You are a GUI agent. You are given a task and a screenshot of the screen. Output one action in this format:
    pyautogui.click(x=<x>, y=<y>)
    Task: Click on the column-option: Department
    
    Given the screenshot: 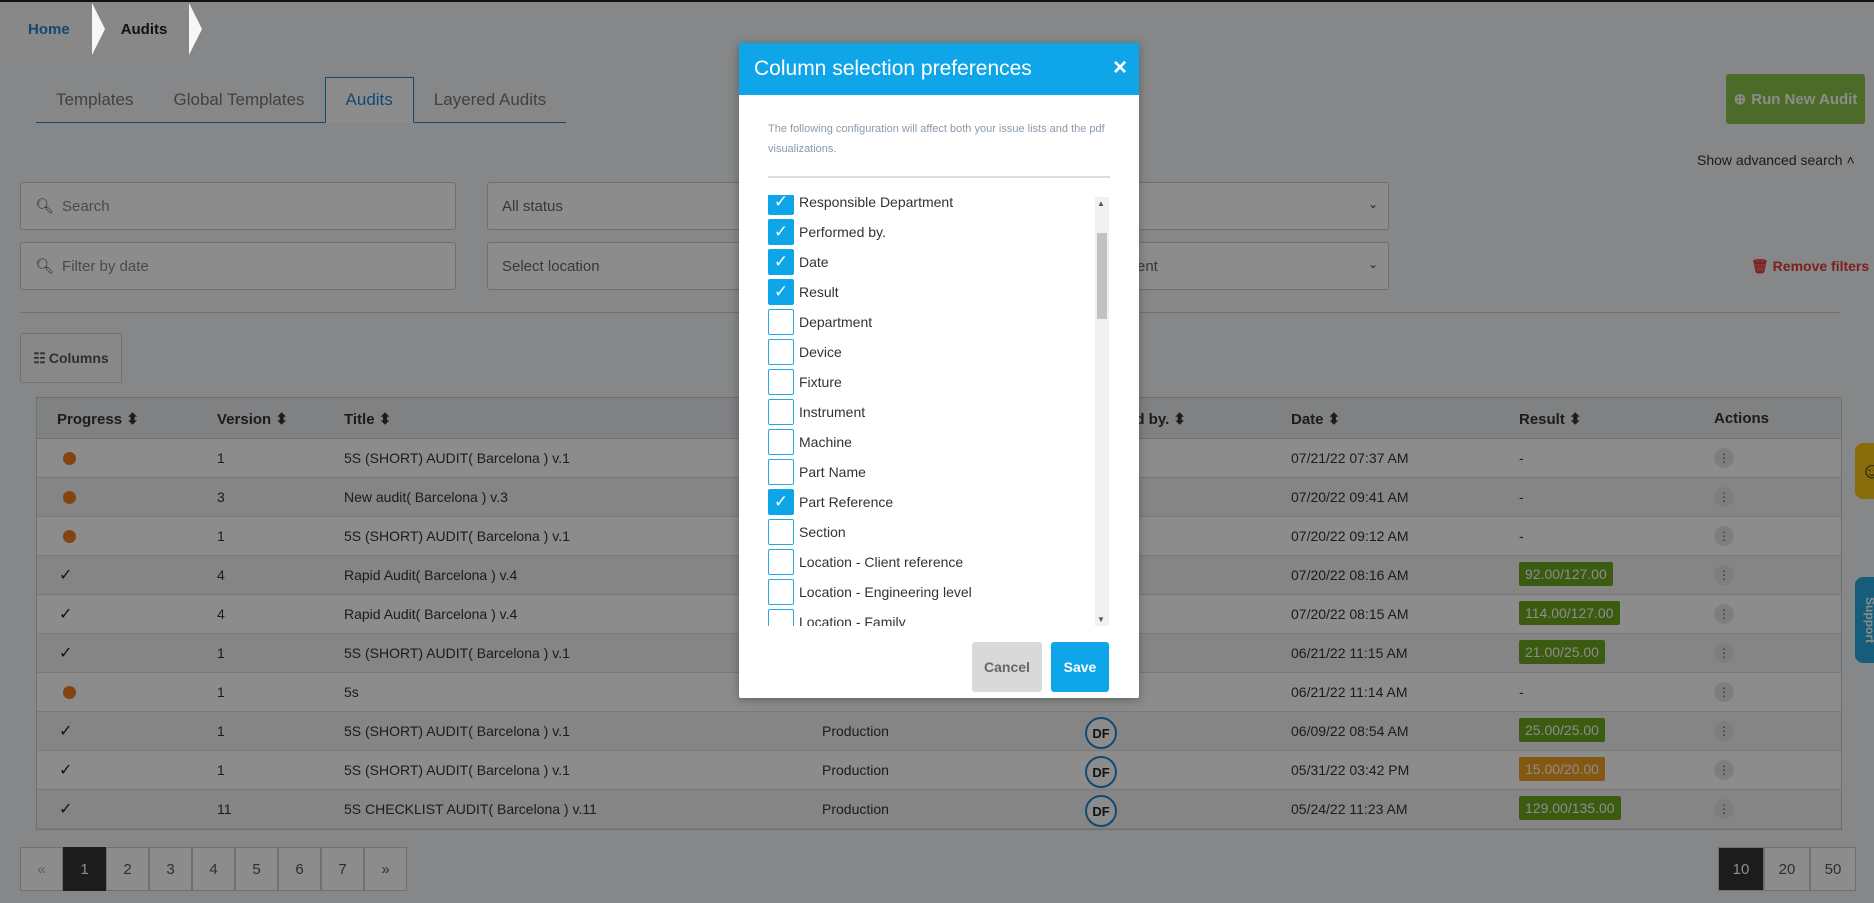 What is the action you would take?
    pyautogui.click(x=820, y=322)
    